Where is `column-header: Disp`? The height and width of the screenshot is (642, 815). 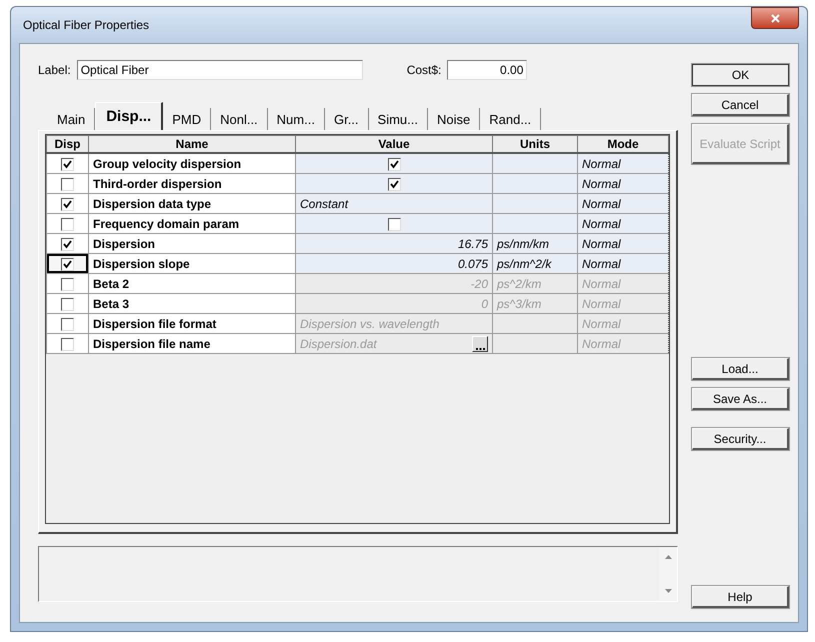
column-header: Disp is located at coordinates (67, 144).